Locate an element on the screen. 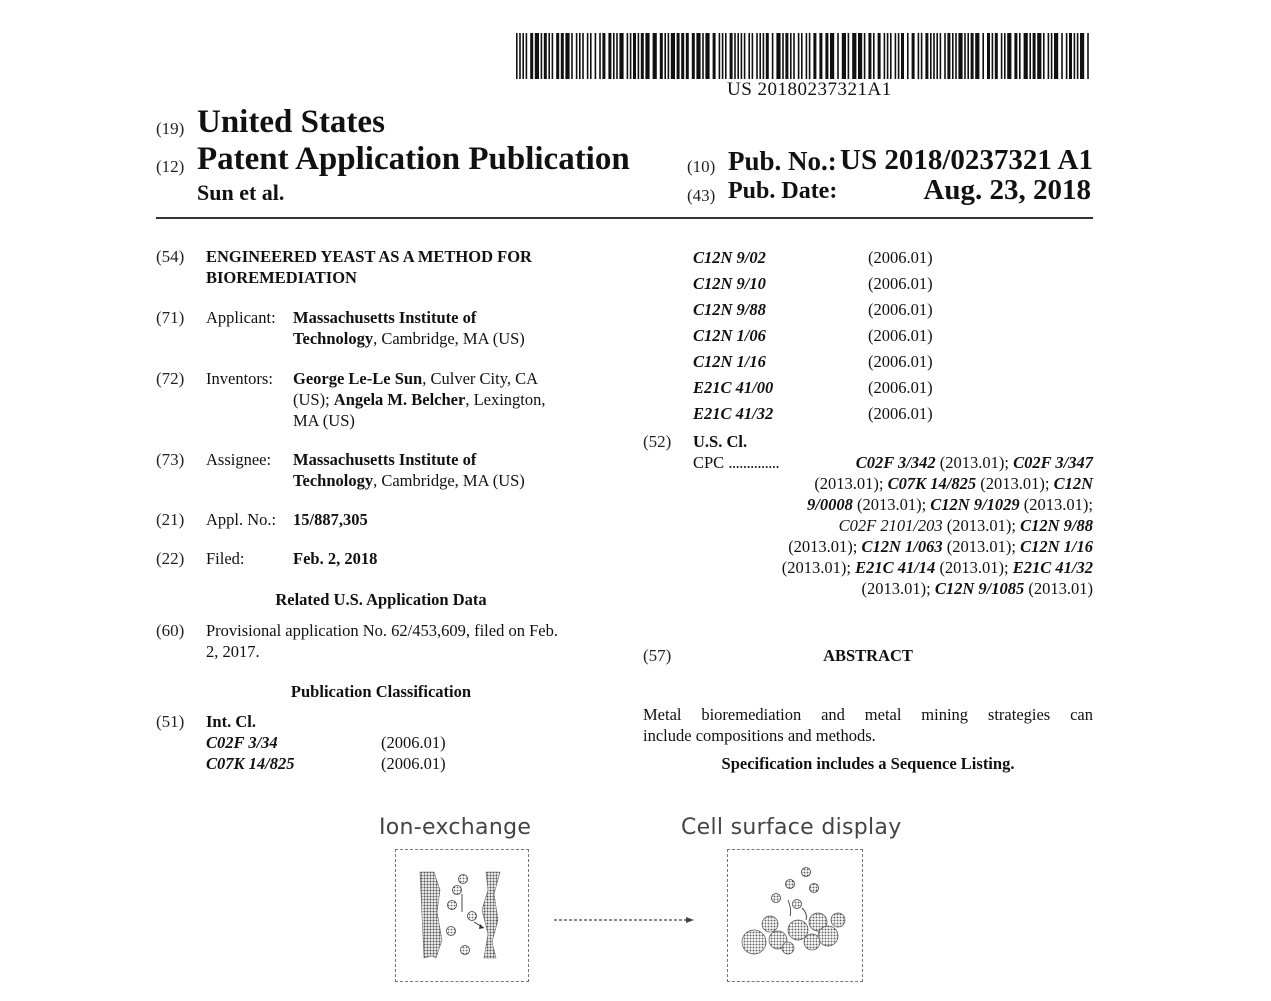 The height and width of the screenshot is (1001, 1271). cpc-class: C12N is located at coordinates (1073, 483).